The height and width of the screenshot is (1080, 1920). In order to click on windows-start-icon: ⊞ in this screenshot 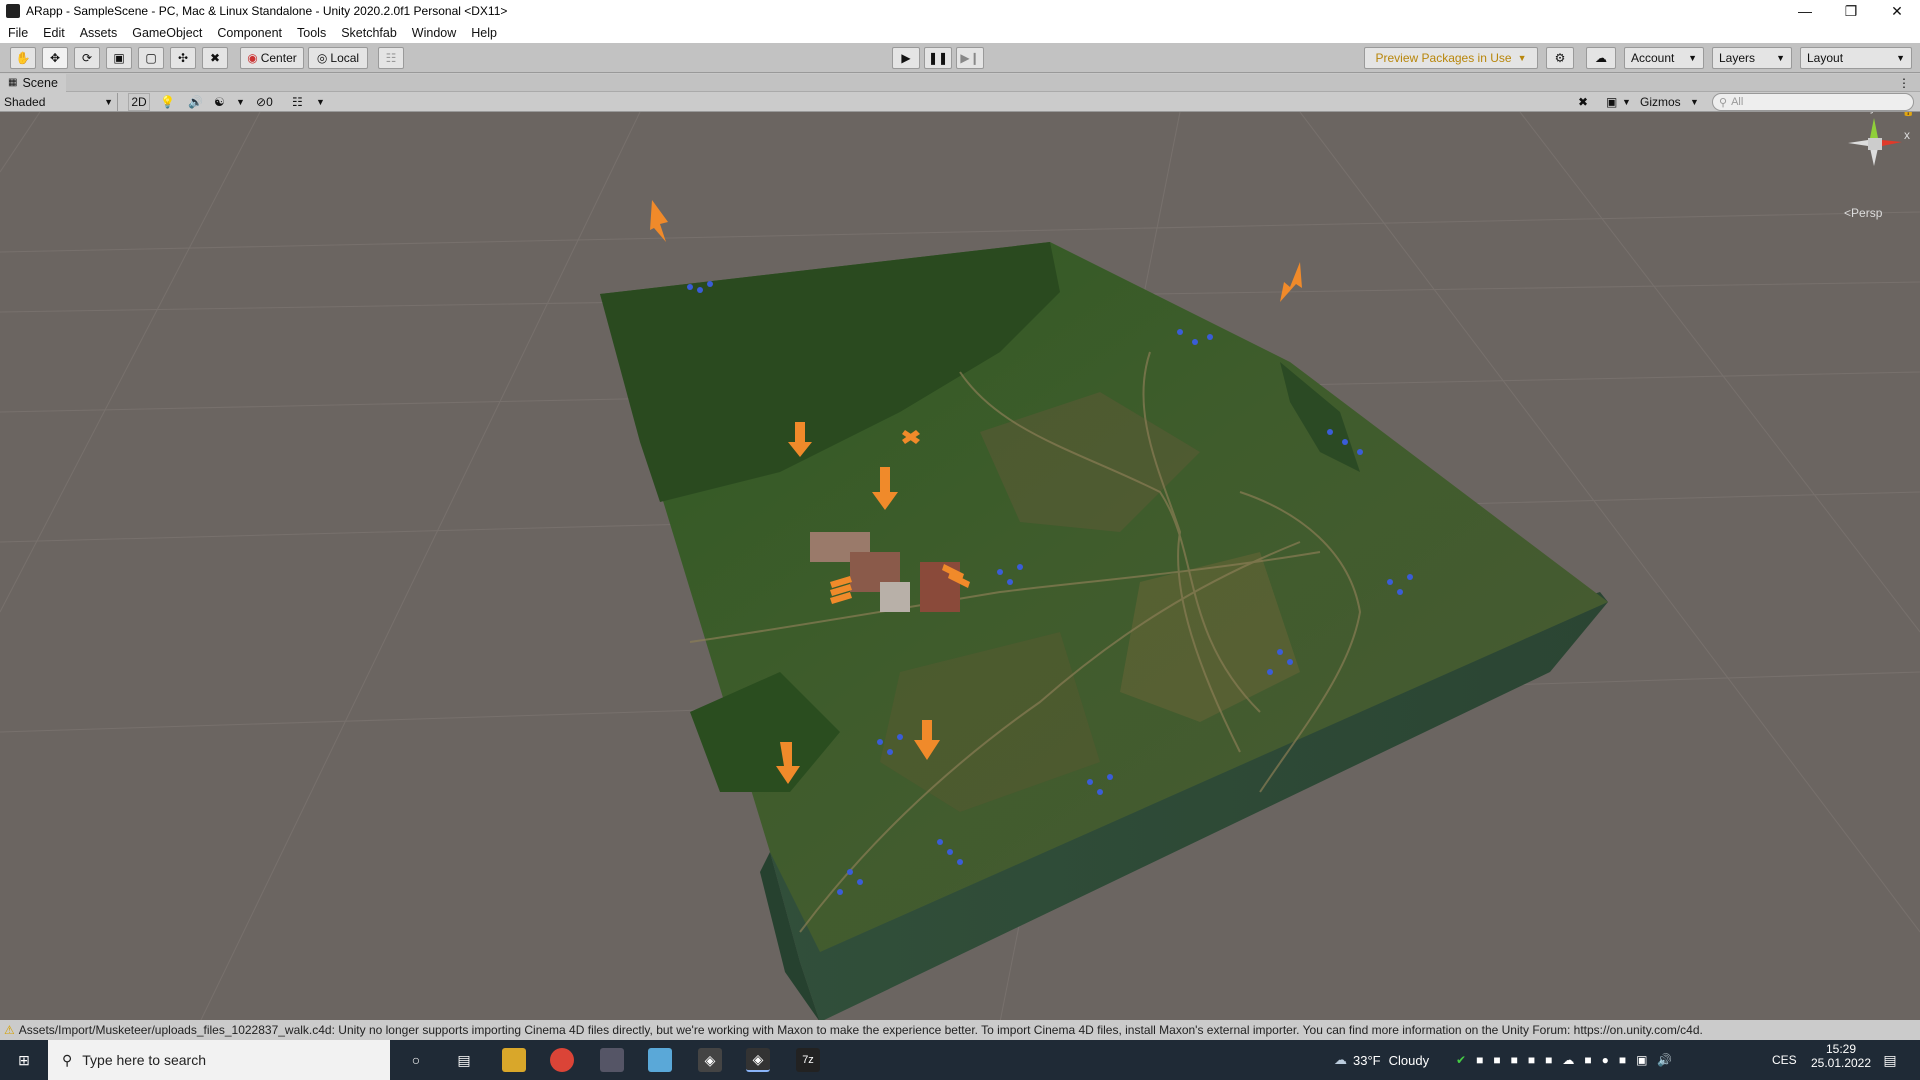, I will do `click(24, 1060)`.